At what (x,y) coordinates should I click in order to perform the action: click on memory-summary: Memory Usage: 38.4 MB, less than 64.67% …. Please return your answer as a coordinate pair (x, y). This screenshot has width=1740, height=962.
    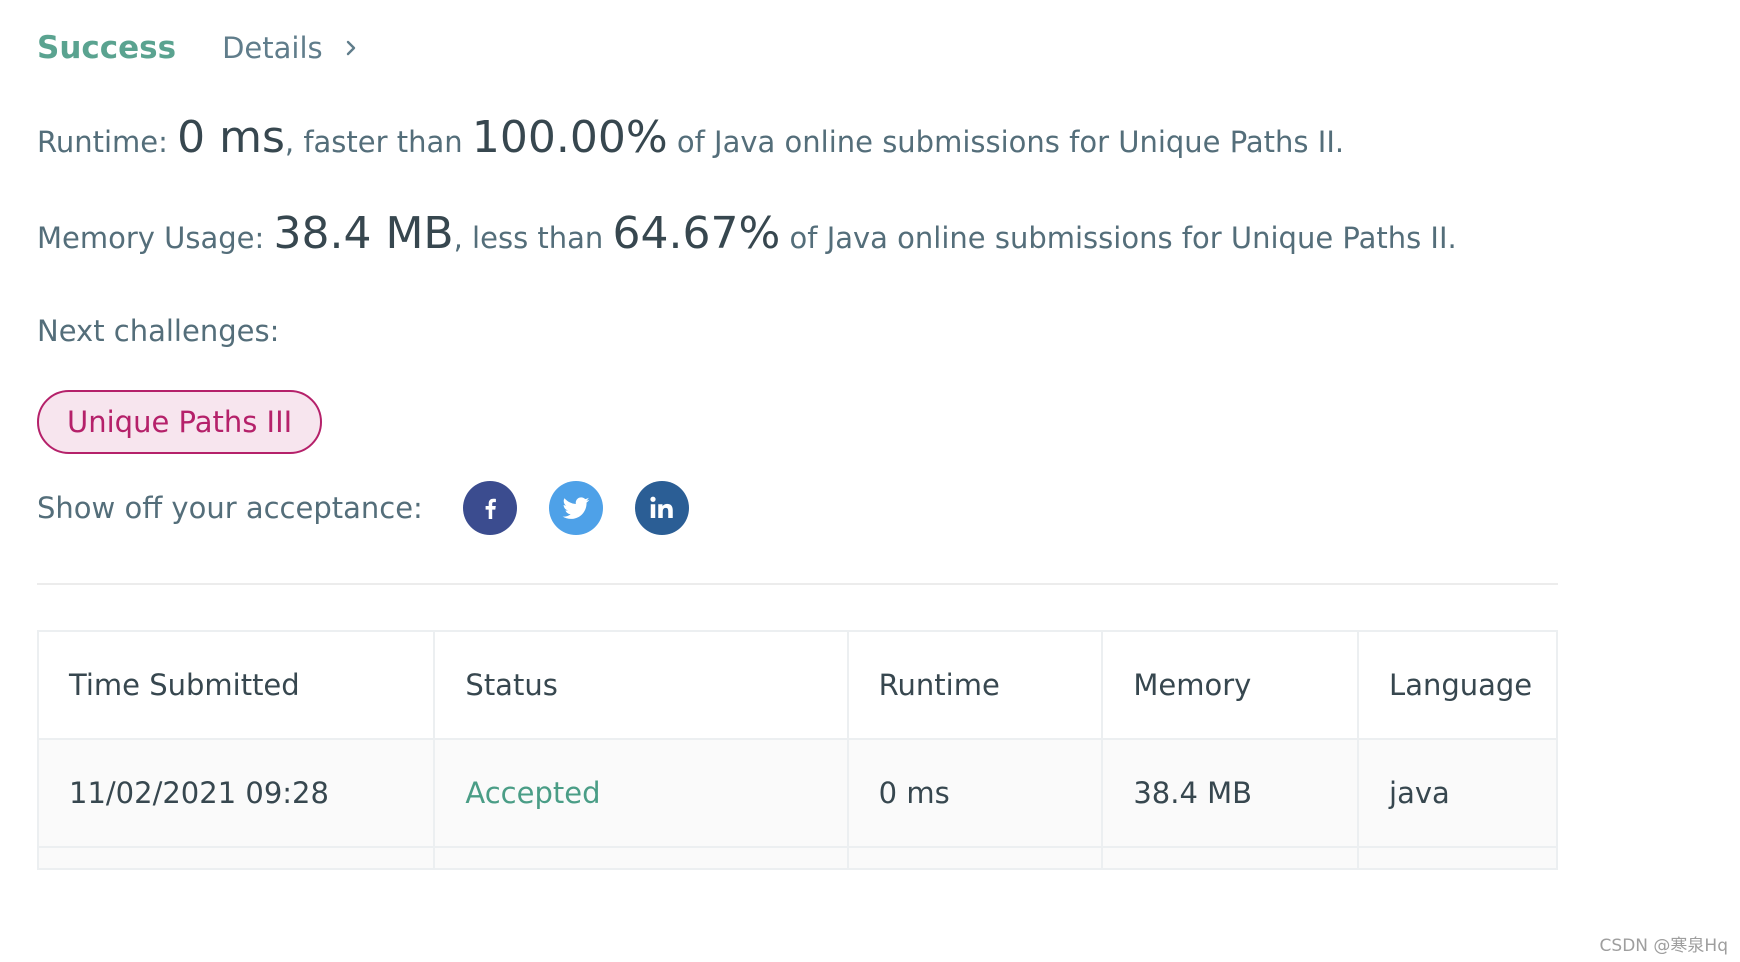
    Looking at the image, I should click on (747, 233).